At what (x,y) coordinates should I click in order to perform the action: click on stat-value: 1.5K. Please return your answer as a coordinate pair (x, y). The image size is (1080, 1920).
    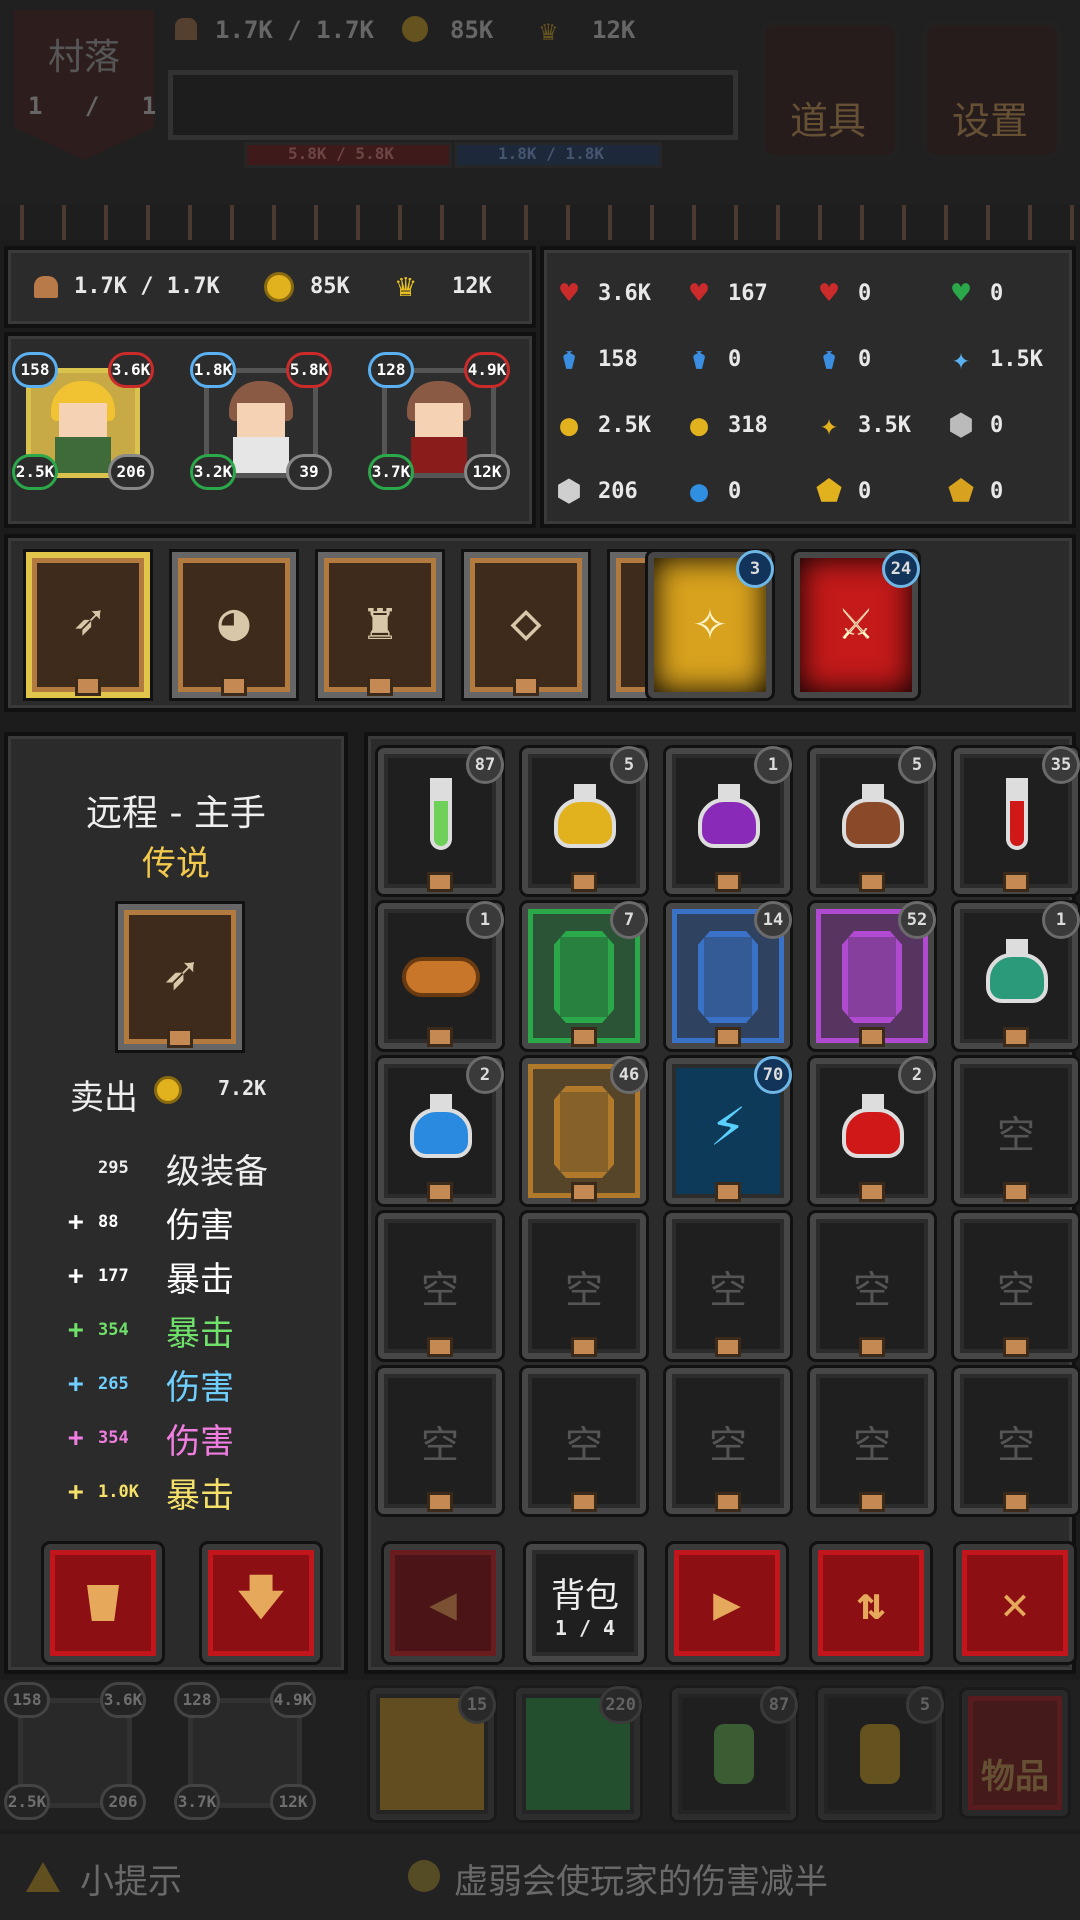
    Looking at the image, I should click on (1016, 359).